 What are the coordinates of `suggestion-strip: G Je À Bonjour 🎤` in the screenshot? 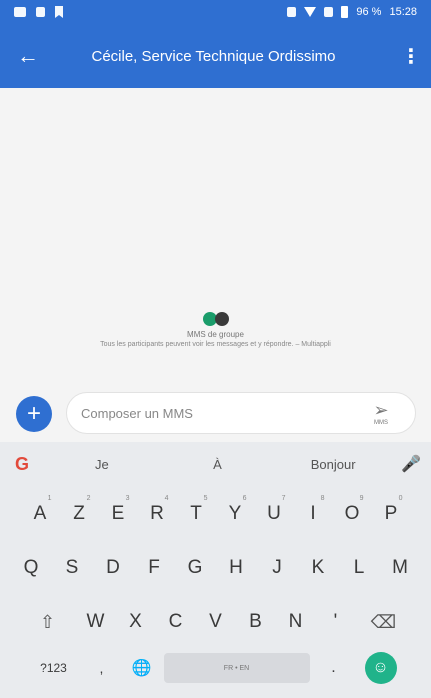 It's located at (215, 464).